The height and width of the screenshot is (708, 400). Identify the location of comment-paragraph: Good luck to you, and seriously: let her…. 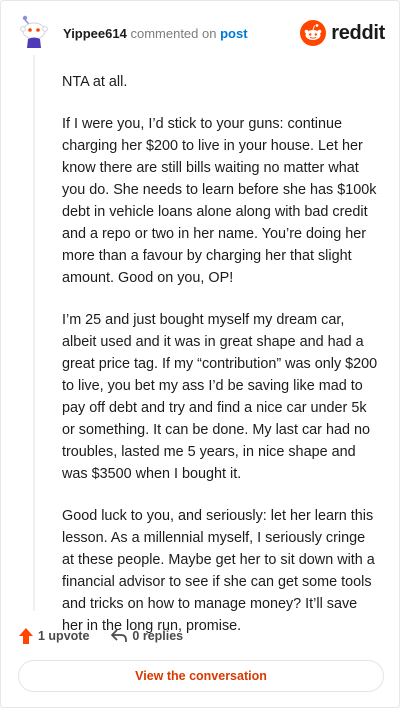
(218, 571).